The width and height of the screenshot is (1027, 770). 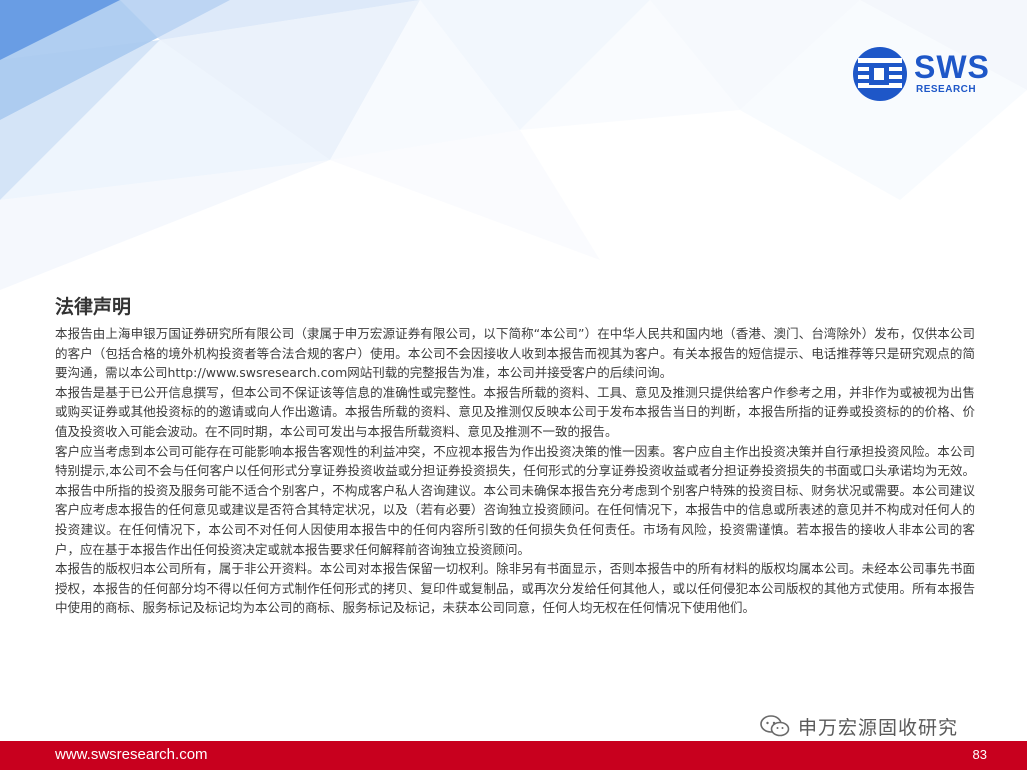 I want to click on footer-url-link: www.swsresearch.com, so click(x=131, y=754).